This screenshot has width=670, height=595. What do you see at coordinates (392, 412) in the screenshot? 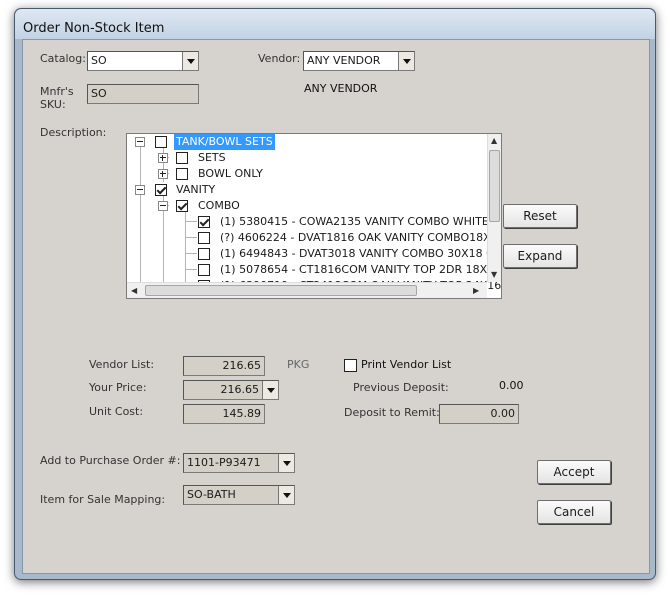
I see `deposit-to-remit-label: Deposit to Remit:` at bounding box center [392, 412].